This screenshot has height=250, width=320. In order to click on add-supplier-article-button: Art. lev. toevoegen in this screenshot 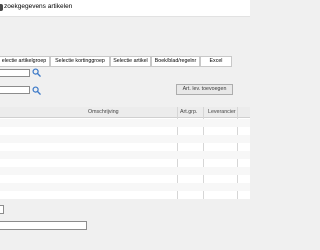, I will do `click(204, 89)`.